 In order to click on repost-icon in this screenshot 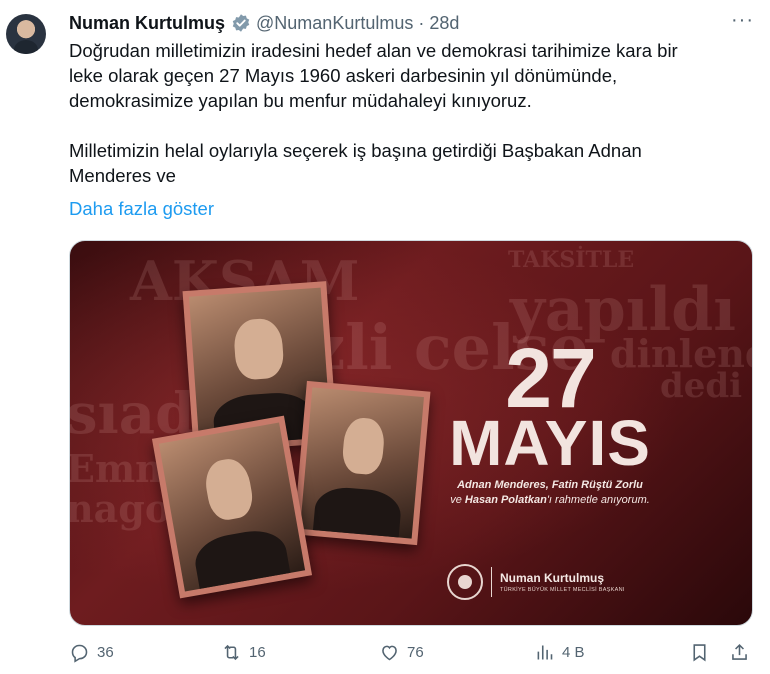, I will do `click(231, 652)`.